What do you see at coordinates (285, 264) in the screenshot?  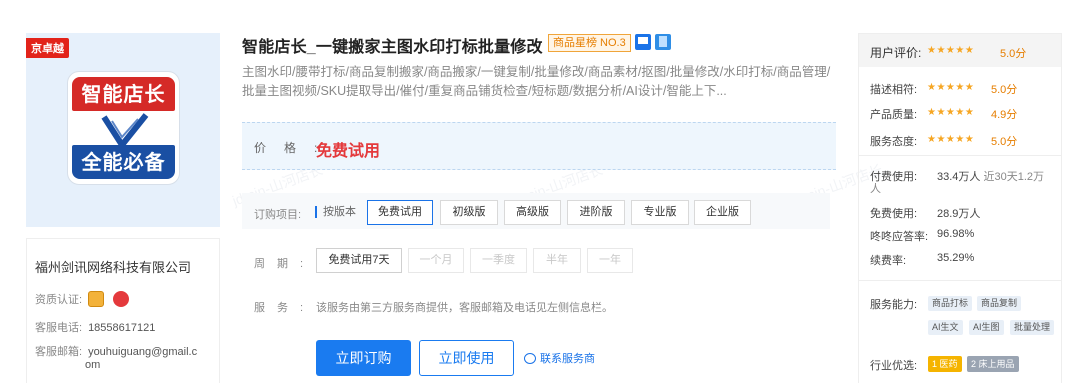 I see `period-label: 周期:` at bounding box center [285, 264].